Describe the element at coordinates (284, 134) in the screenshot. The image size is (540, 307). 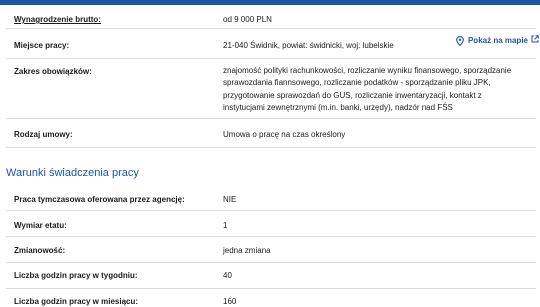
I see `detail-value-contract: Umowa o pracę na czas określony` at that location.